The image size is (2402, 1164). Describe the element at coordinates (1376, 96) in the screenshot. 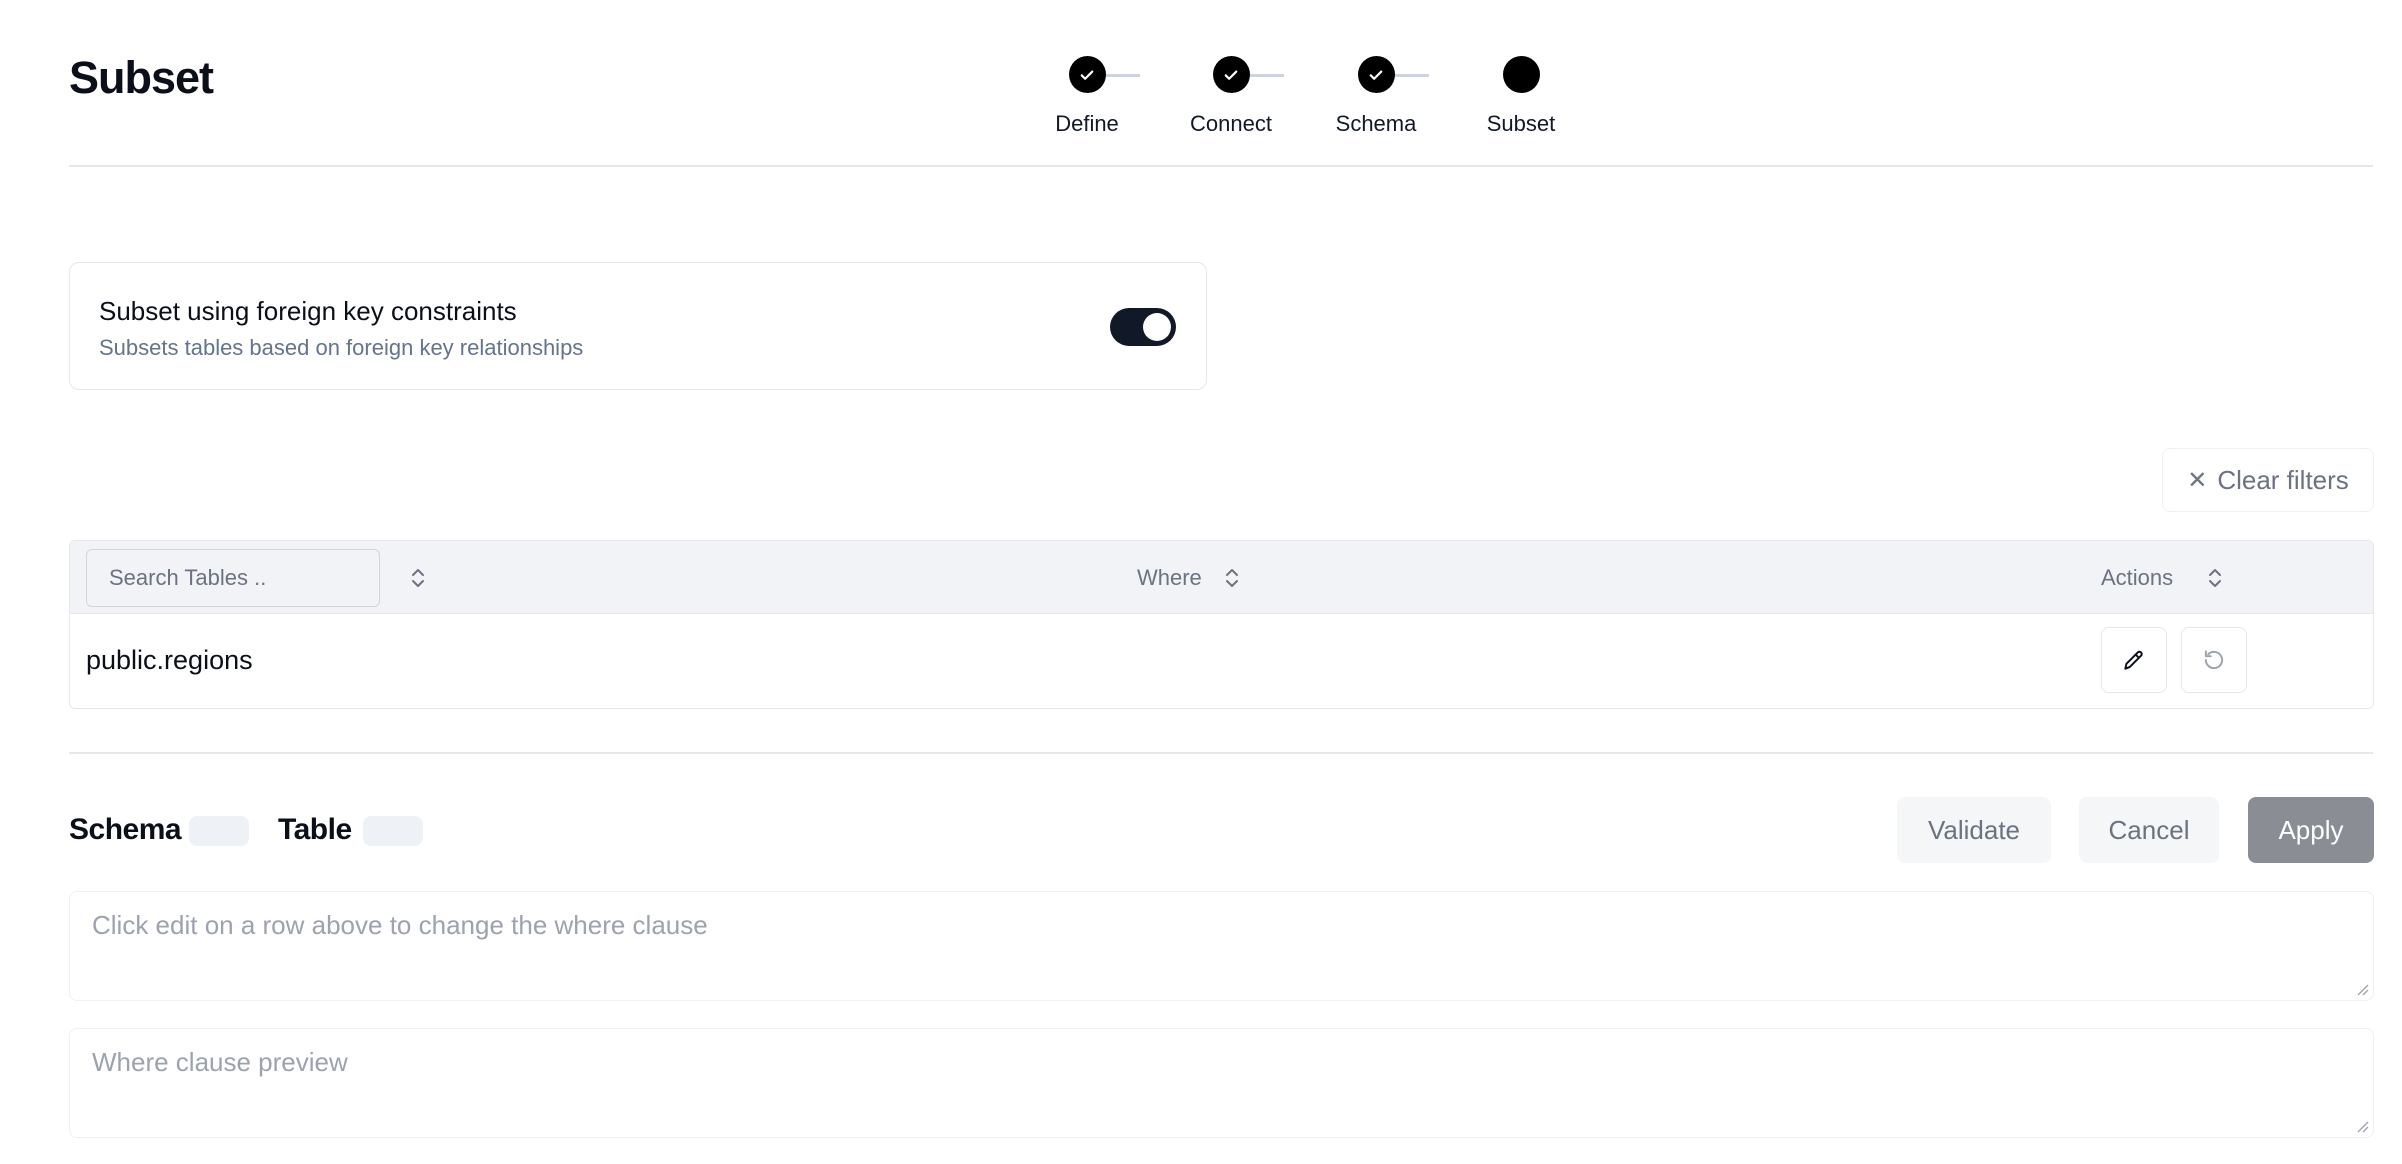

I see `step-schema: Schema` at that location.